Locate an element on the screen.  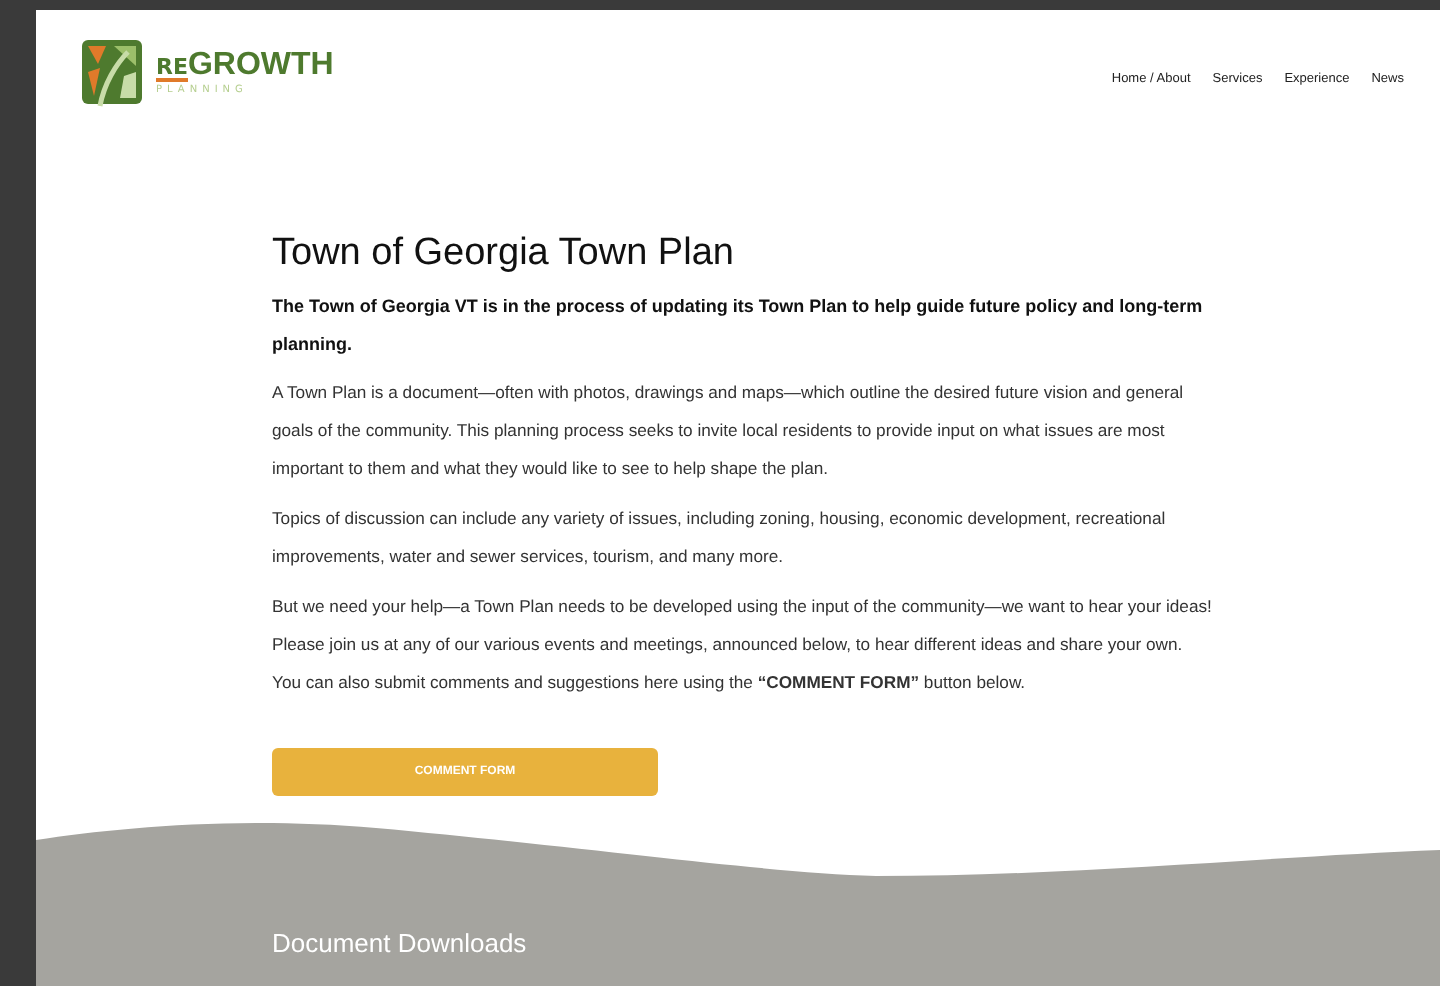
section-heading: Document Downloads is located at coordinates (400, 943).